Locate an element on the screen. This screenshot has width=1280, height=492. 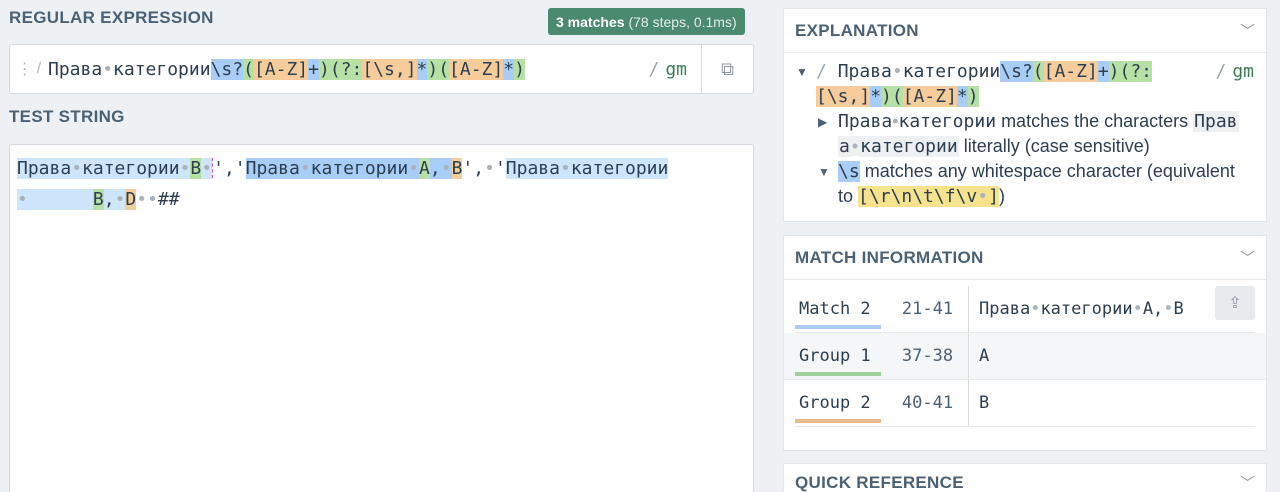
explanation-pattern-ws: \s? is located at coordinates (1016, 71).